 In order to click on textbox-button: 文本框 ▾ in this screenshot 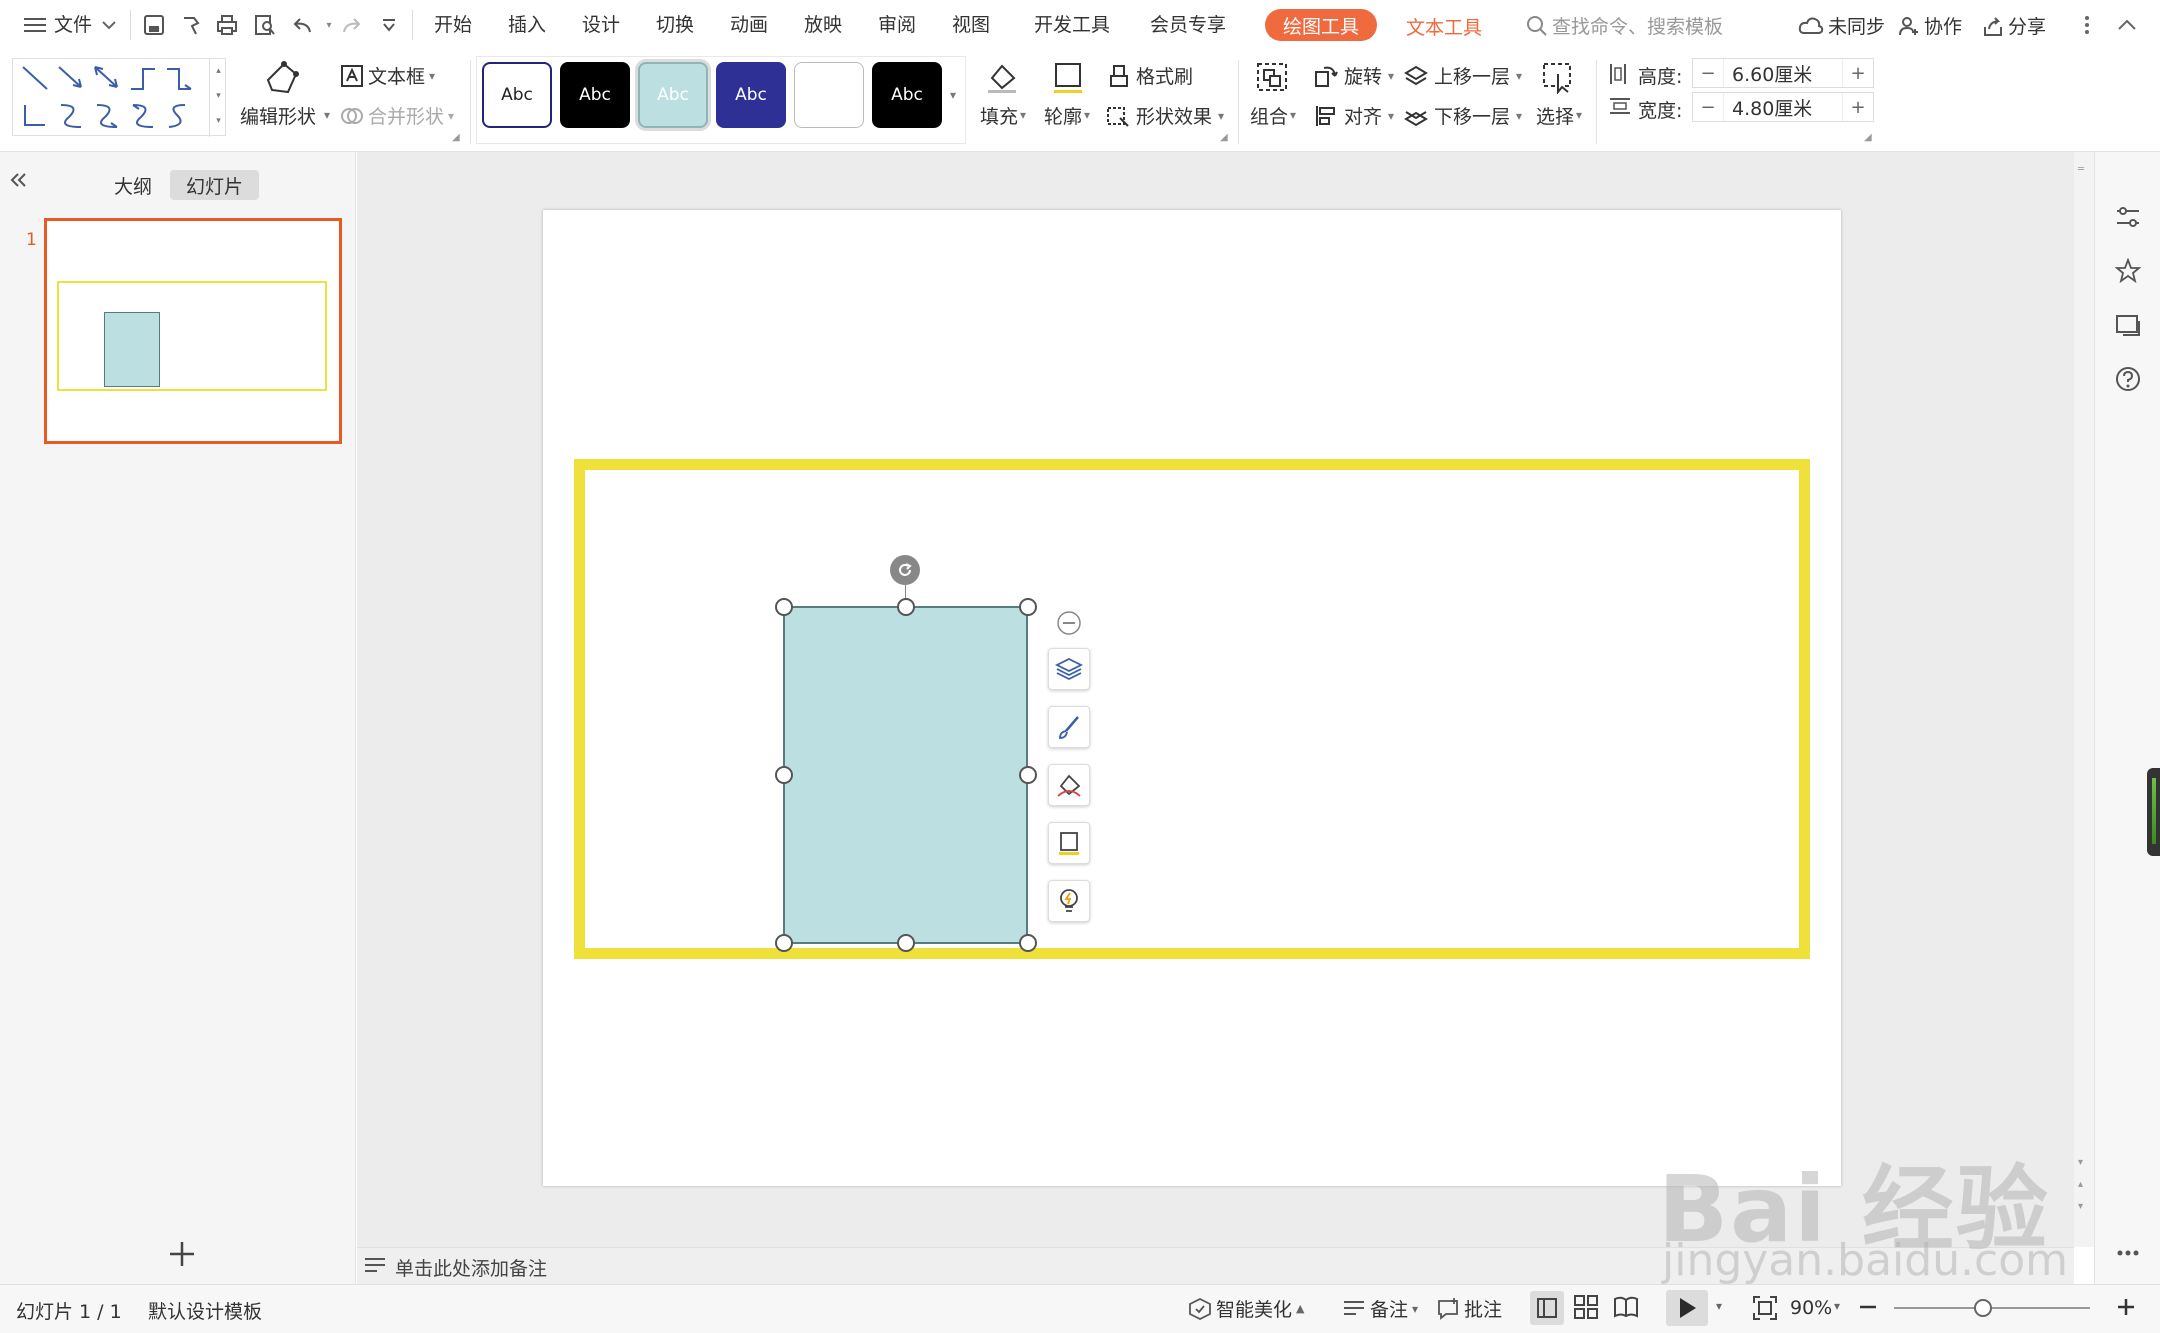, I will do `click(387, 75)`.